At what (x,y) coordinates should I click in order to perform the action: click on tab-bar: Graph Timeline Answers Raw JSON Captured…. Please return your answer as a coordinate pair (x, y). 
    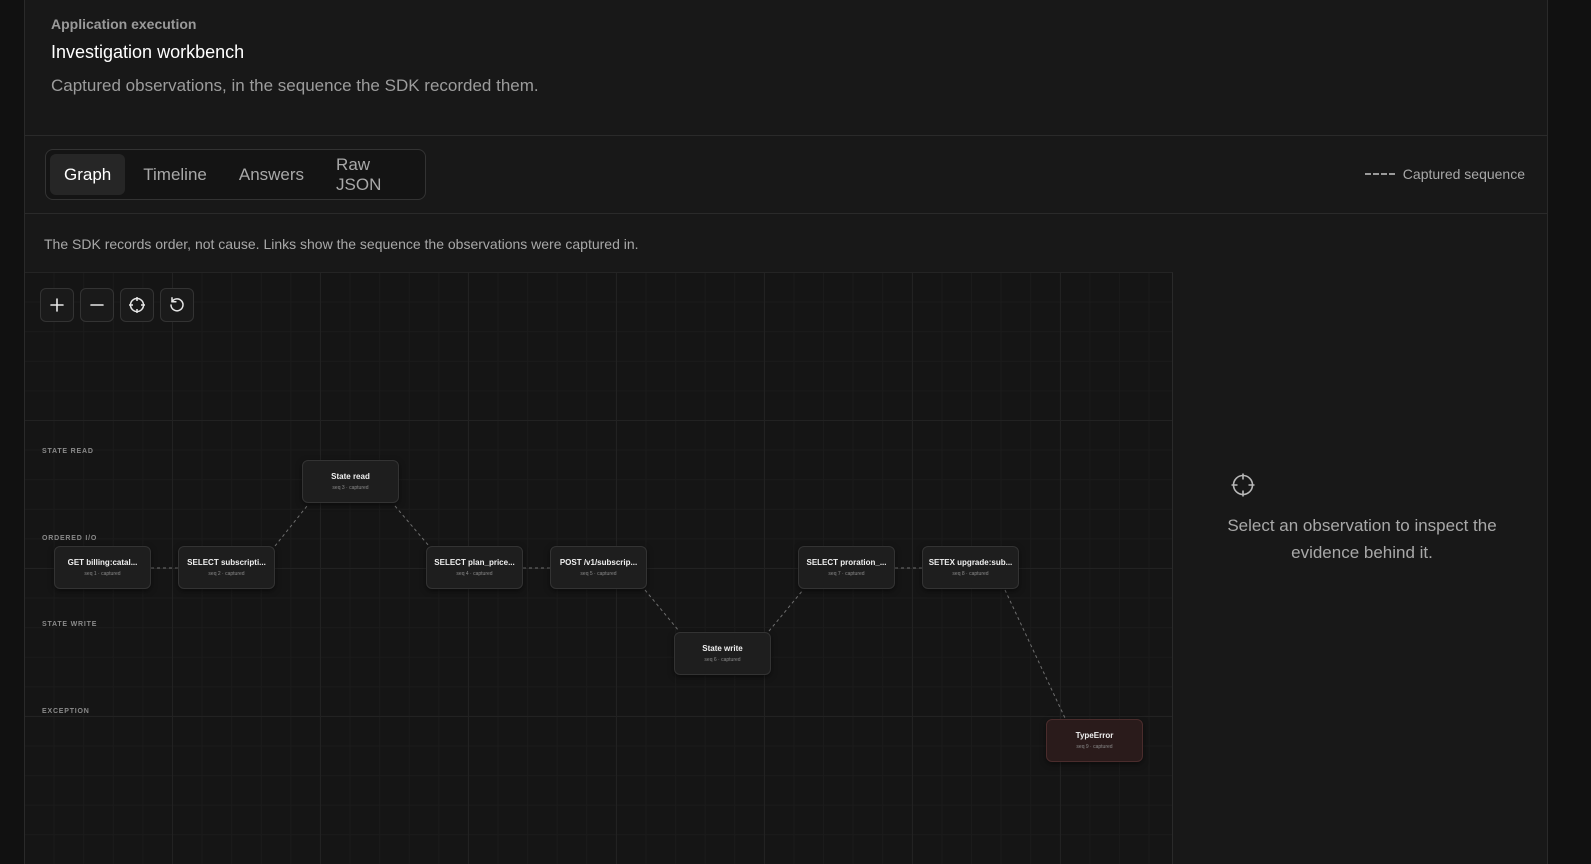
    Looking at the image, I should click on (786, 175).